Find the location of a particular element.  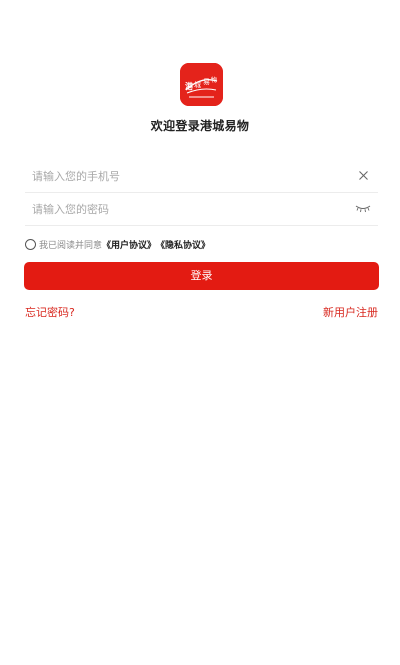

agreement-row: 我已阅读并同意 《用户协议》 《隐私协议》 is located at coordinates (117, 244).